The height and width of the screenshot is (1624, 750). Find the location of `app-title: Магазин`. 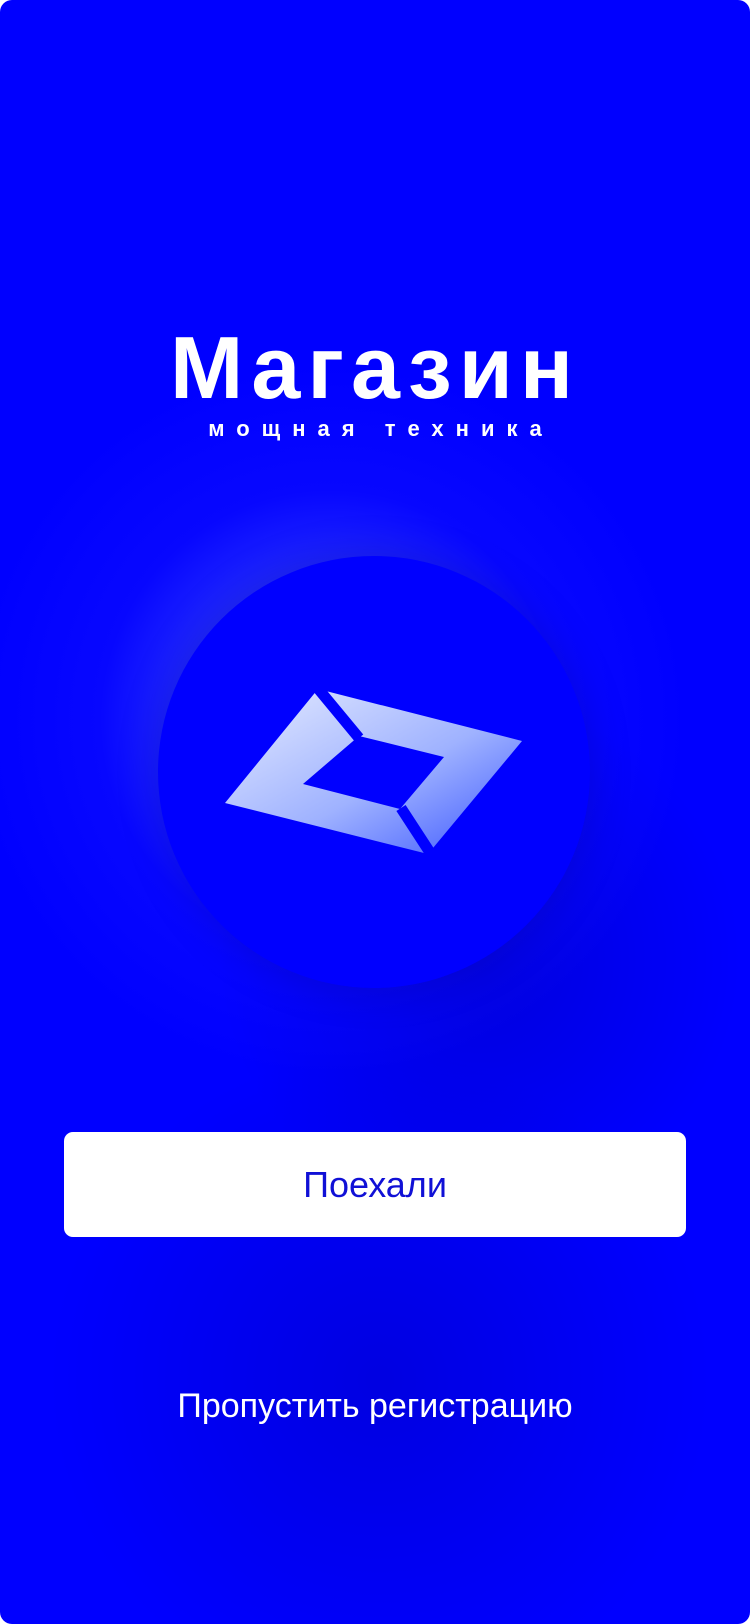

app-title: Магазин is located at coordinates (375, 367).